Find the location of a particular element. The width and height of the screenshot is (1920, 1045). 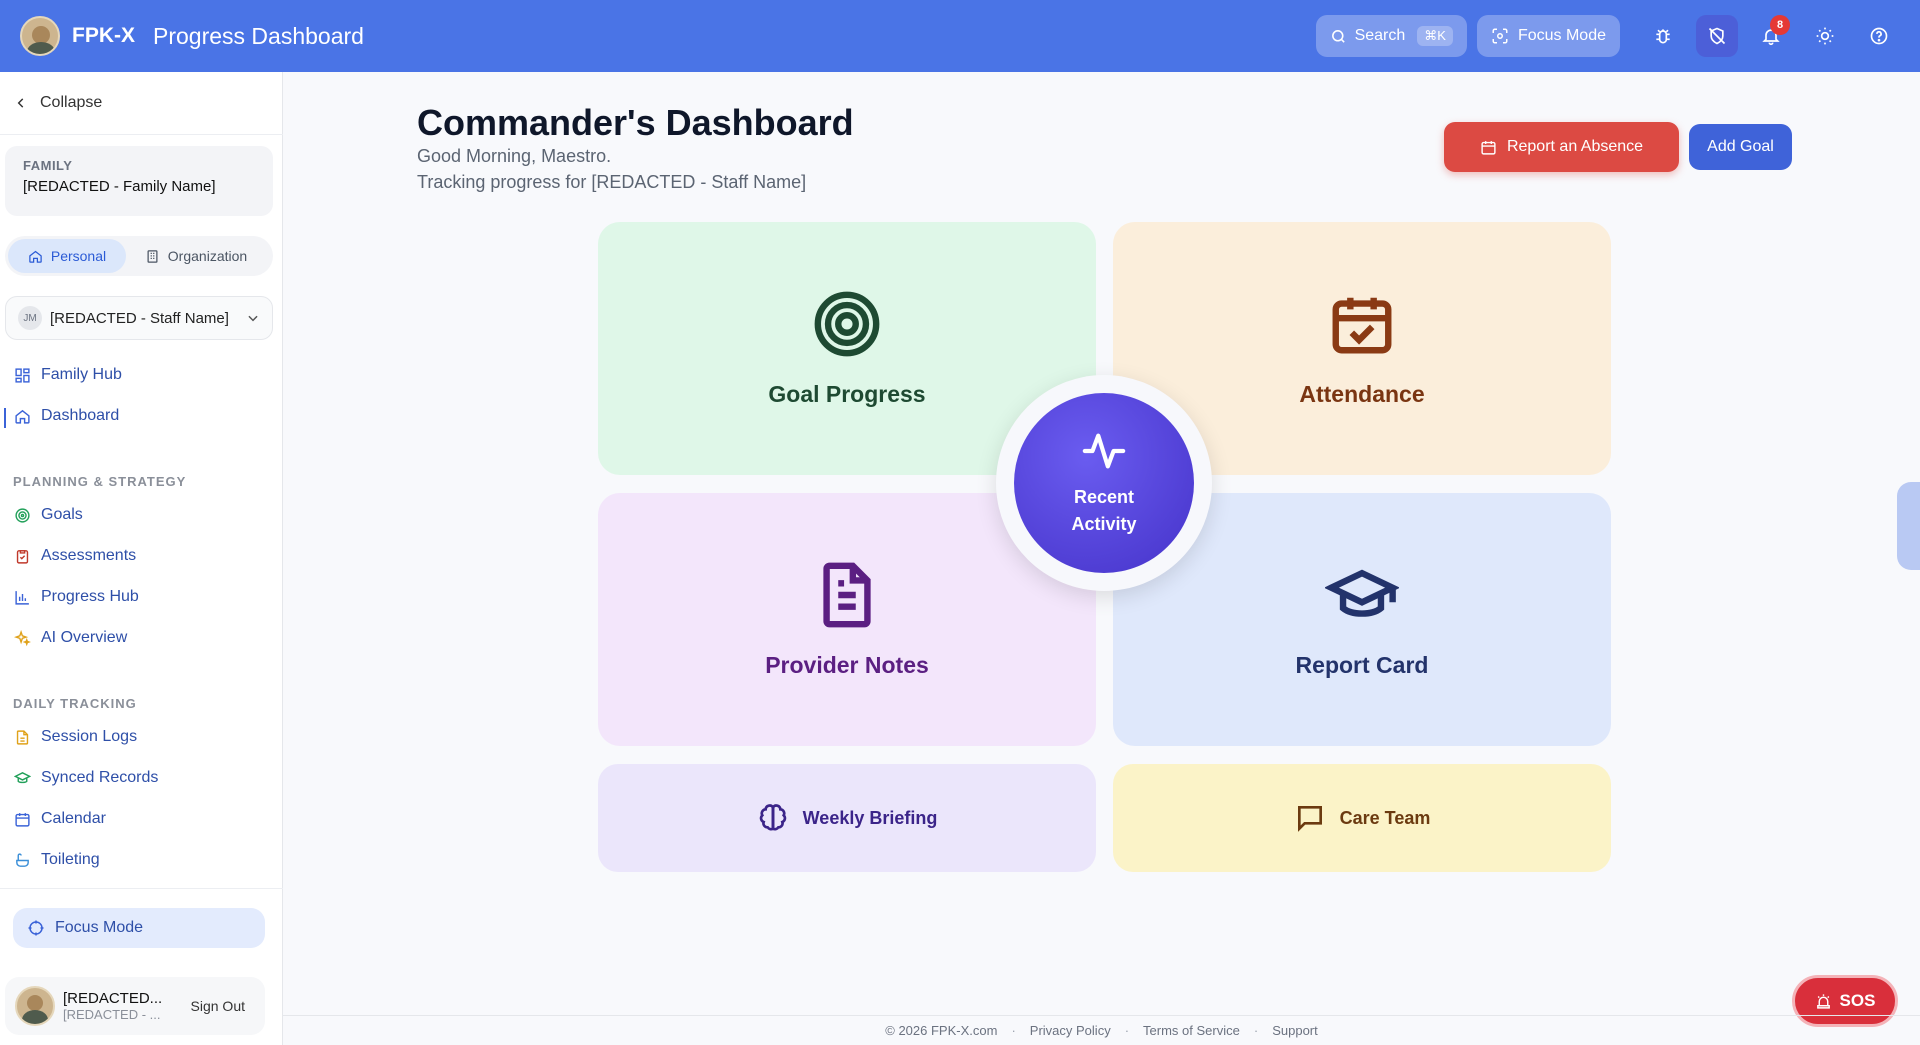

hub-label: Recent Activity is located at coordinates (1104, 510).